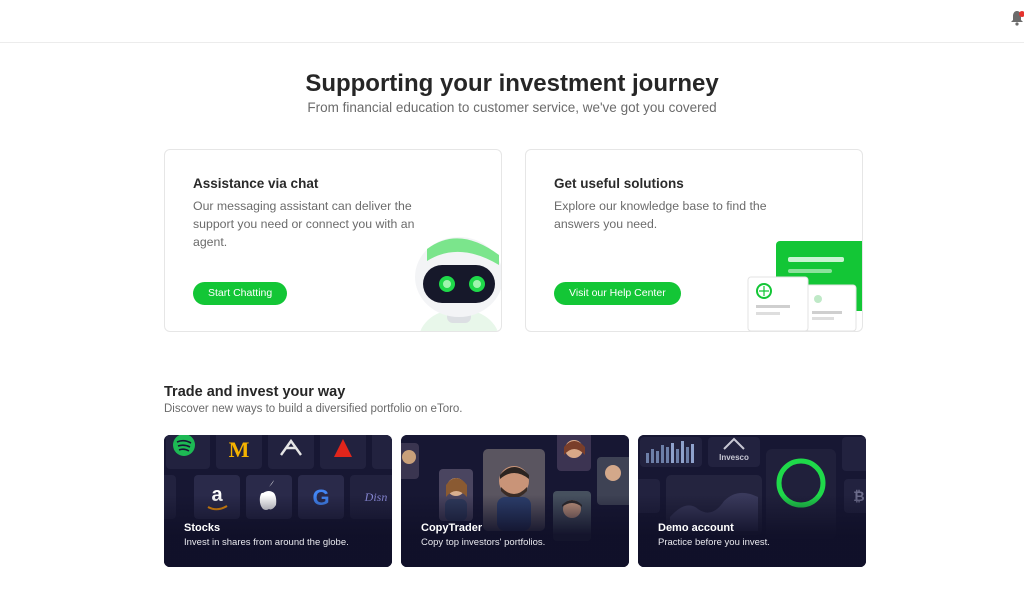 The height and width of the screenshot is (593, 1024). What do you see at coordinates (452, 528) in the screenshot?
I see `product-name: CopyTrader` at bounding box center [452, 528].